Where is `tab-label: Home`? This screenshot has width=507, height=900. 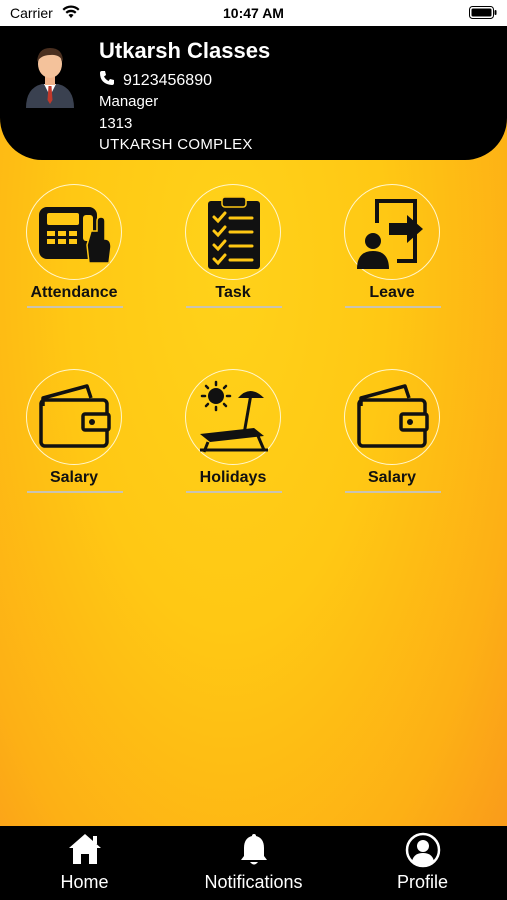
tab-label: Home is located at coordinates (84, 882).